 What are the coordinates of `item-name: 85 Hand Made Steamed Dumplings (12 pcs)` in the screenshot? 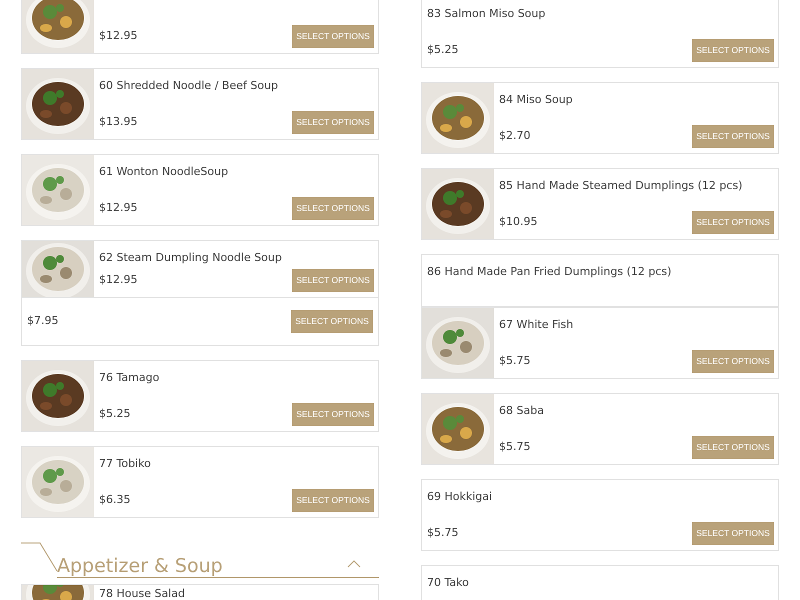 It's located at (620, 185).